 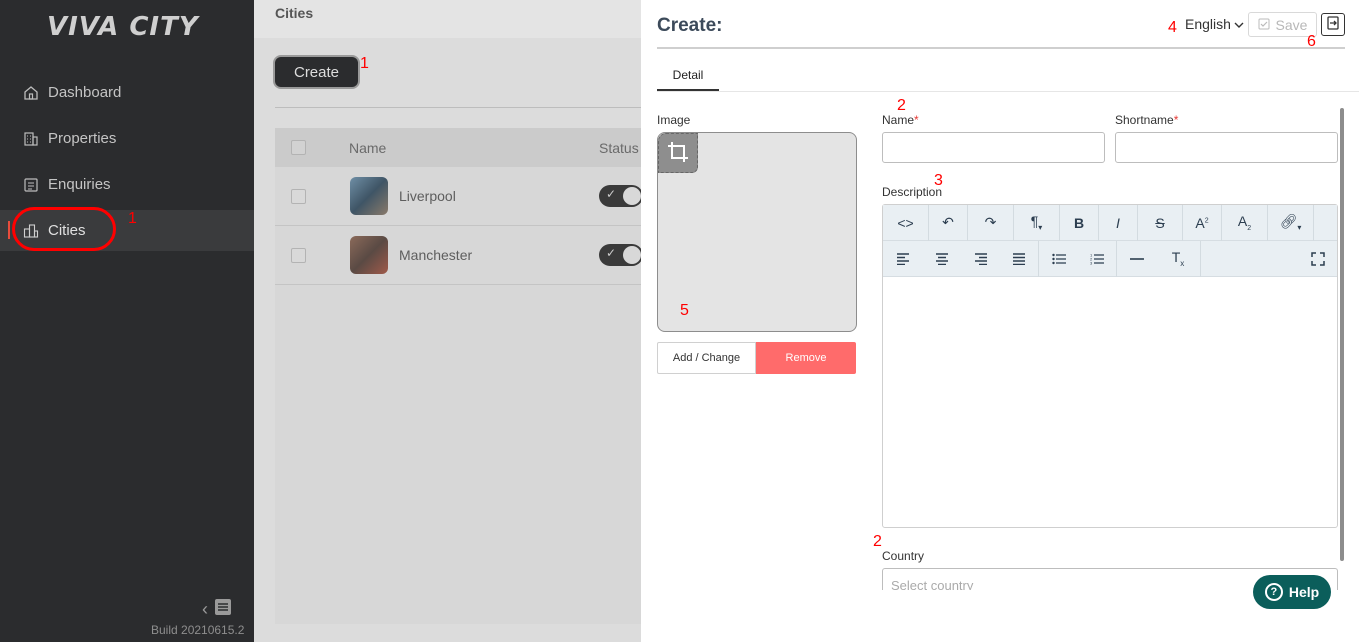 What do you see at coordinates (684, 310) in the screenshot?
I see `annotation-number: 5` at bounding box center [684, 310].